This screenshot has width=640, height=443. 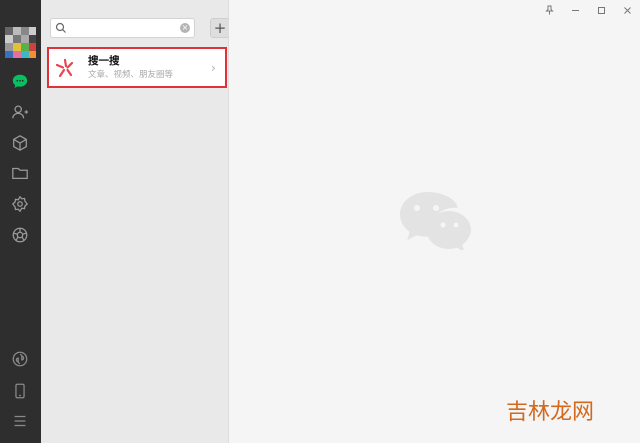 I want to click on pin-button, so click(x=549, y=10).